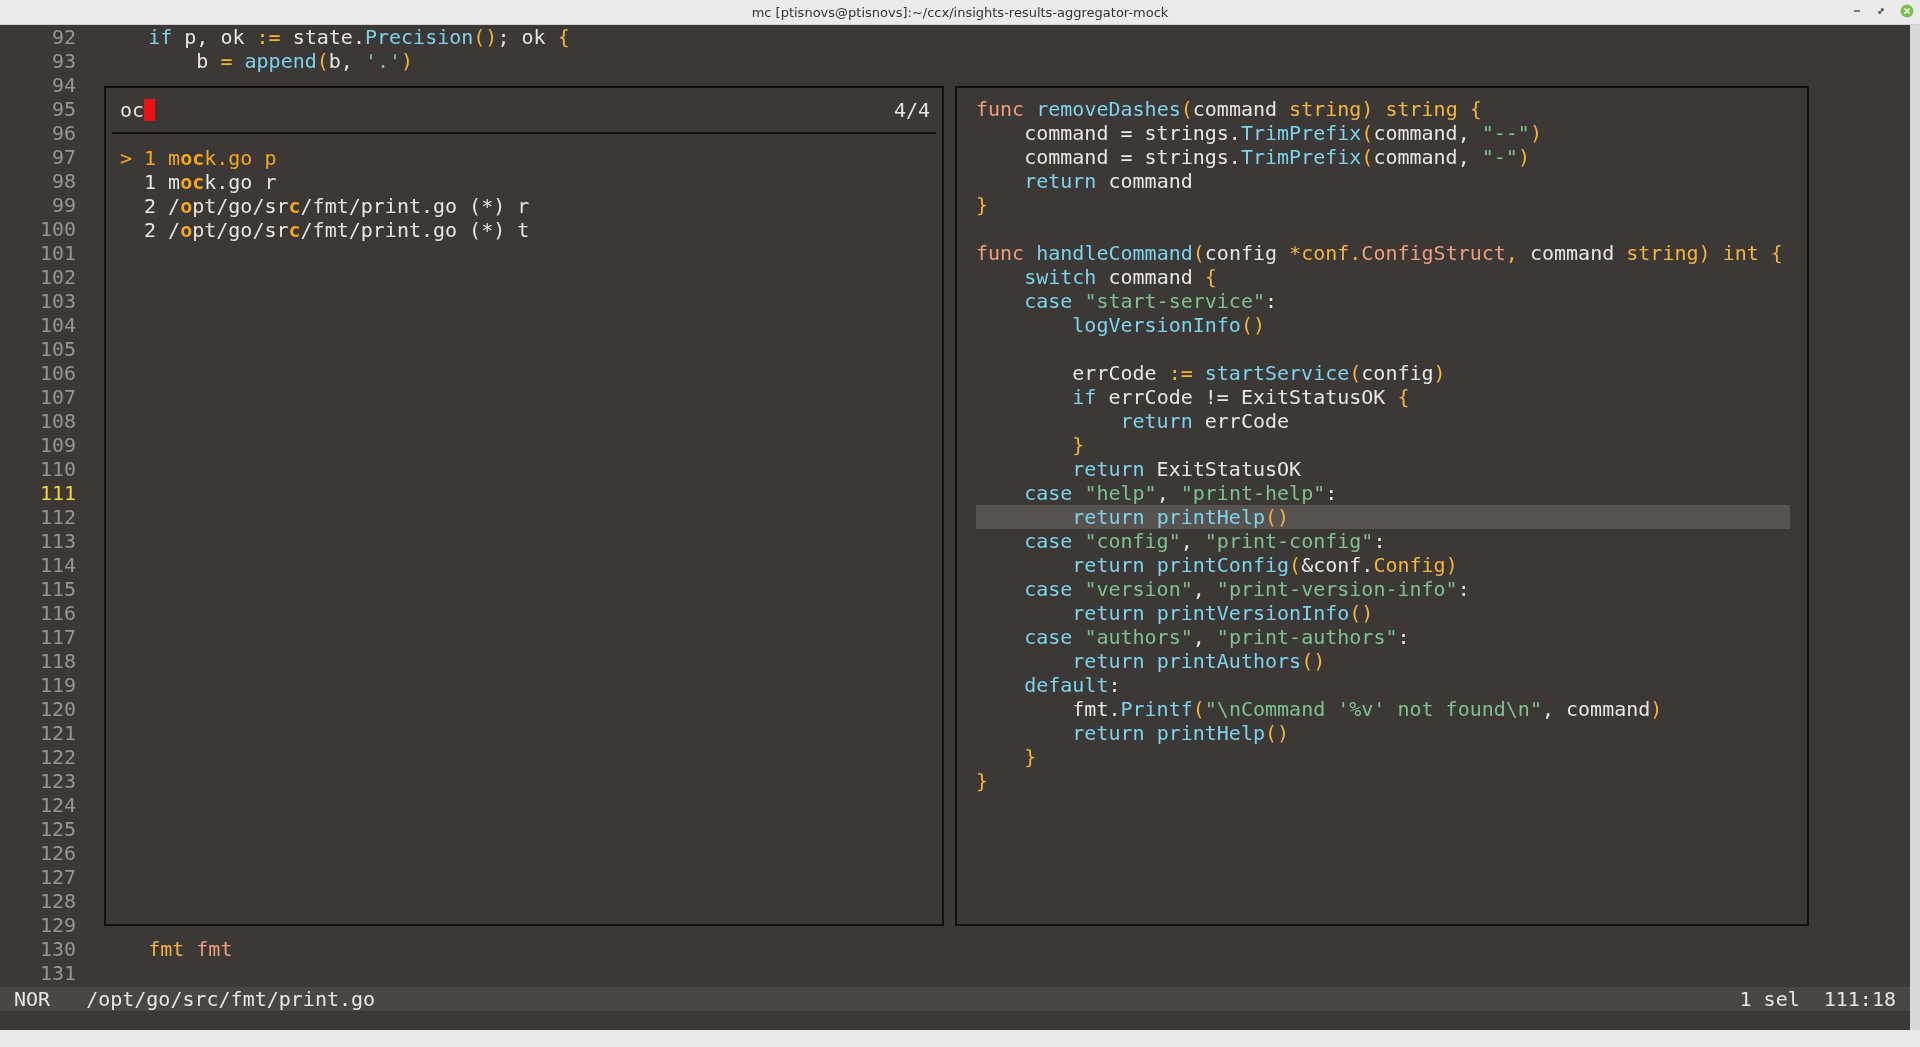  What do you see at coordinates (57, 733) in the screenshot?
I see `line-number: 121` at bounding box center [57, 733].